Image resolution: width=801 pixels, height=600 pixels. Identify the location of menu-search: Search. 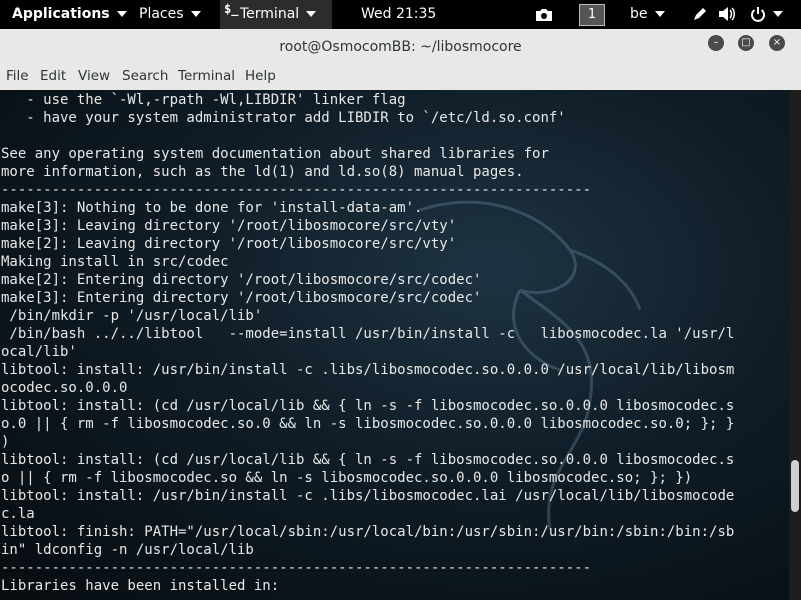
(145, 76).